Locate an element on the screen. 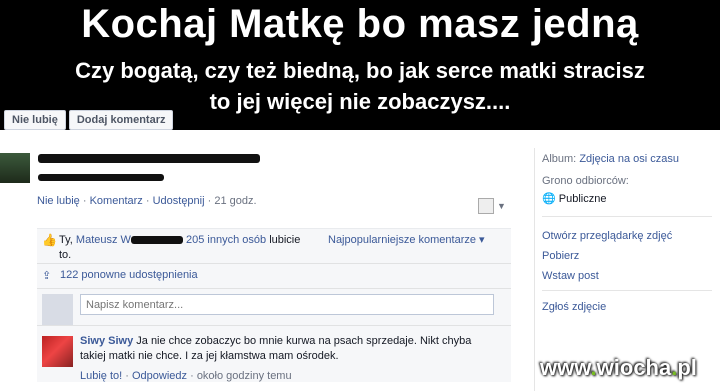  post-comment-link: Komentarz is located at coordinates (116, 201).